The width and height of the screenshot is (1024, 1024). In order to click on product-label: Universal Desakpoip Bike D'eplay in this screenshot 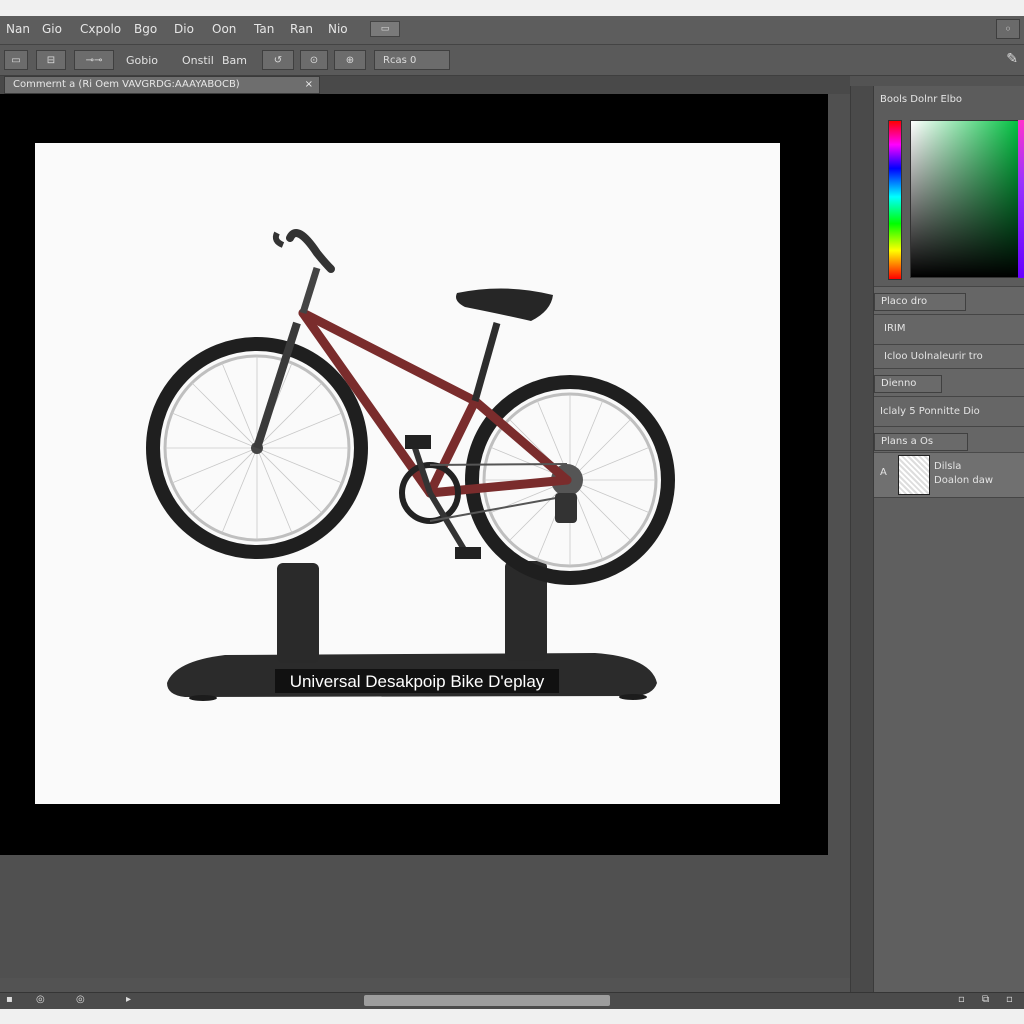, I will do `click(417, 681)`.